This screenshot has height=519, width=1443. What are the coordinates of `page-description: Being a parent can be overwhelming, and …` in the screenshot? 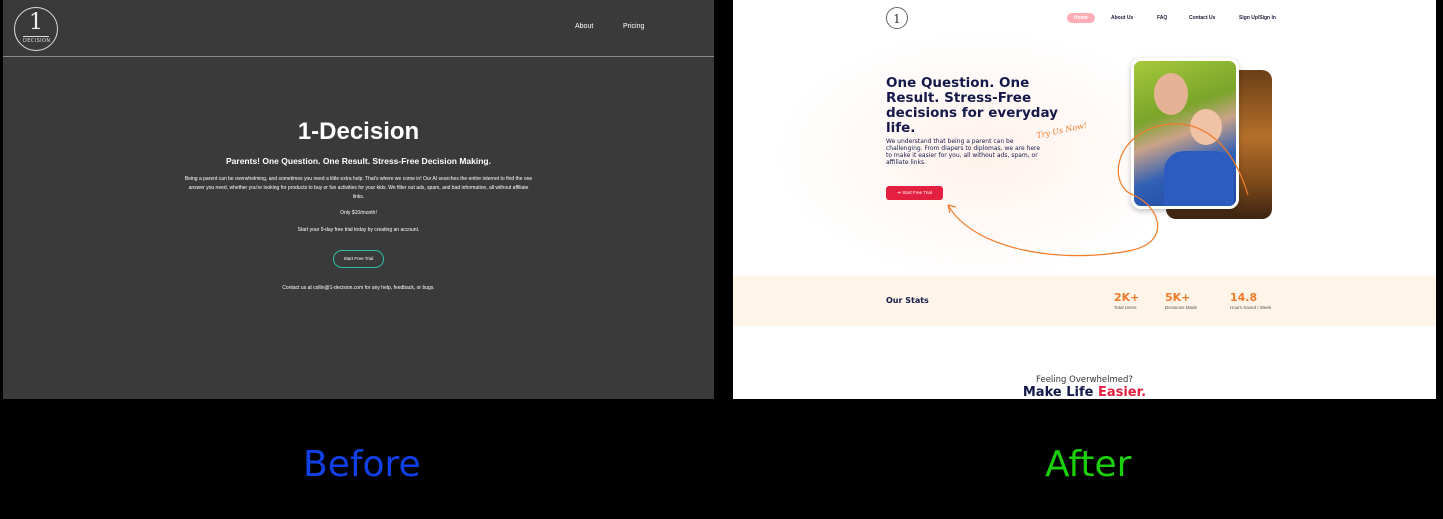 It's located at (358, 188).